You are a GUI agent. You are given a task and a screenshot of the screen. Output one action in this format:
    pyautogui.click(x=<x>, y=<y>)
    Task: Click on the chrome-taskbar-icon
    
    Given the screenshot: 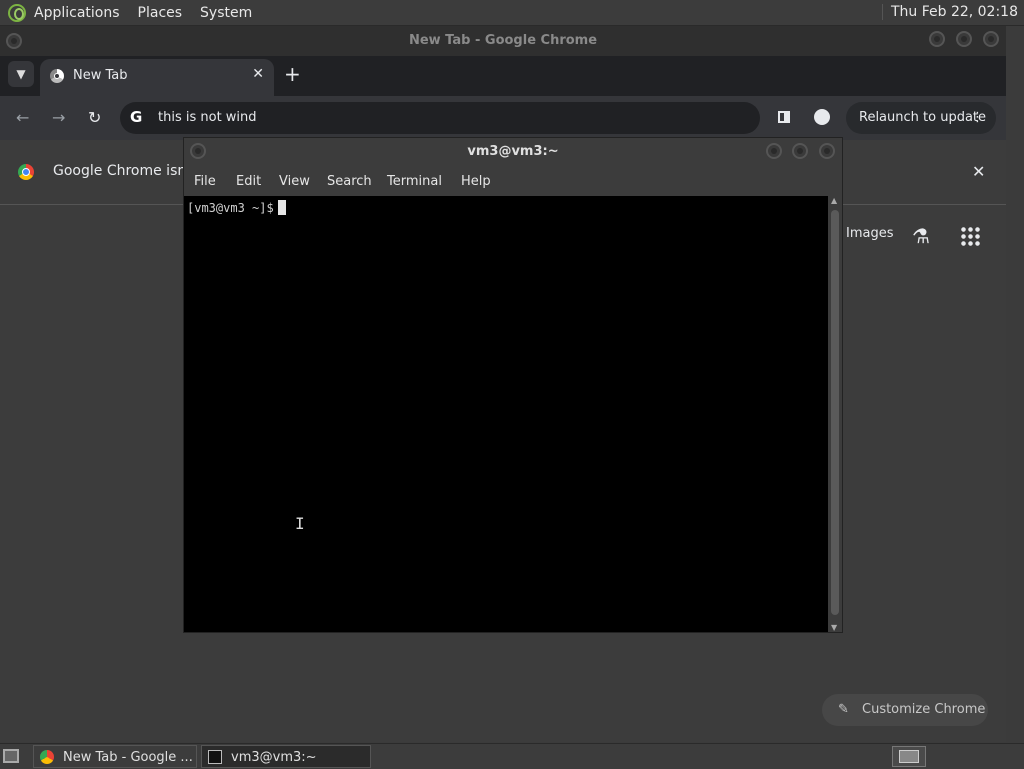 What is the action you would take?
    pyautogui.click(x=47, y=757)
    